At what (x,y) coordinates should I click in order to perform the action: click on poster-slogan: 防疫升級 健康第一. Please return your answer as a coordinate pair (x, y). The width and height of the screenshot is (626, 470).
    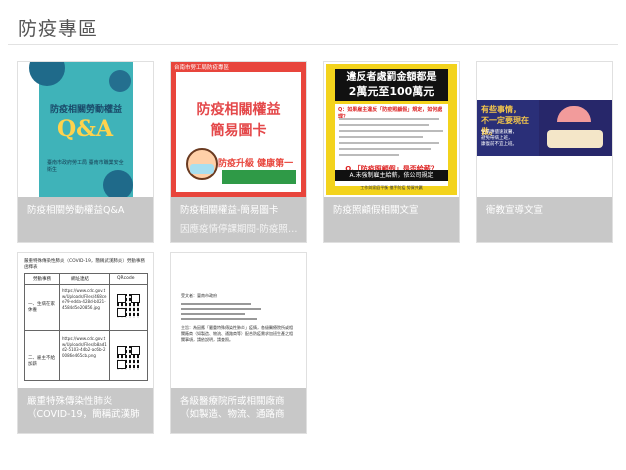
    Looking at the image, I should click on (256, 164).